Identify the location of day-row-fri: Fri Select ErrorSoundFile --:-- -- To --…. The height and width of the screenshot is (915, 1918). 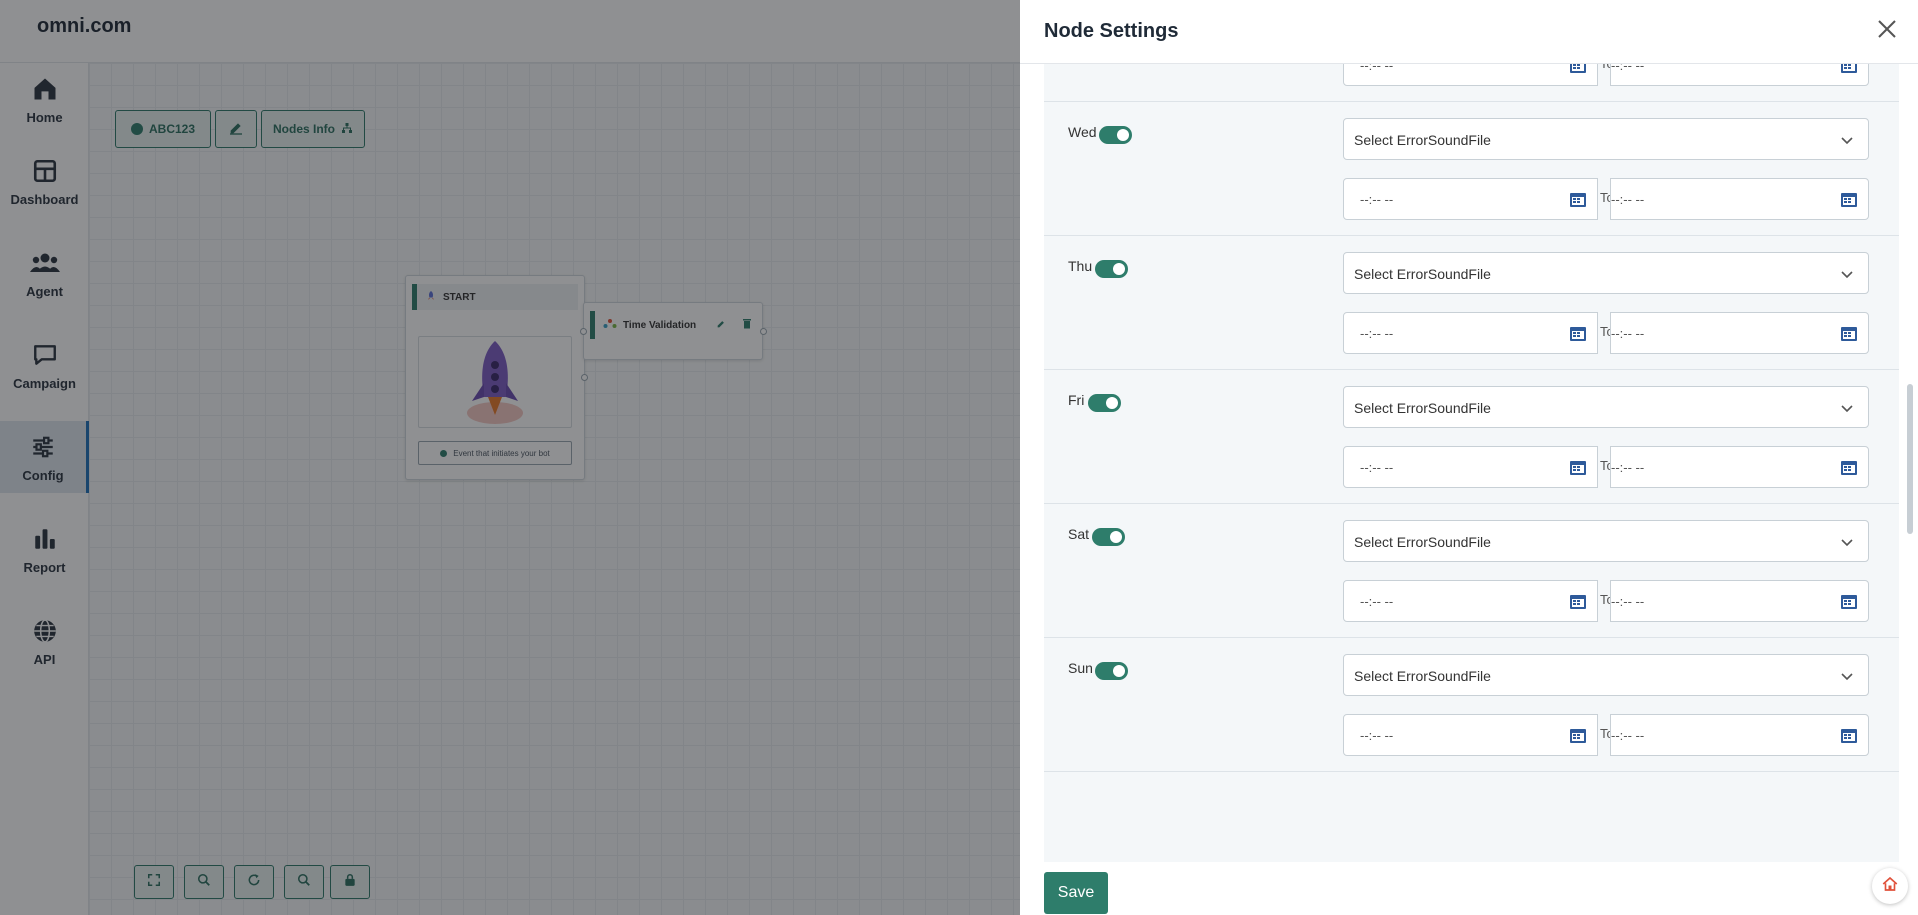
(1471, 437).